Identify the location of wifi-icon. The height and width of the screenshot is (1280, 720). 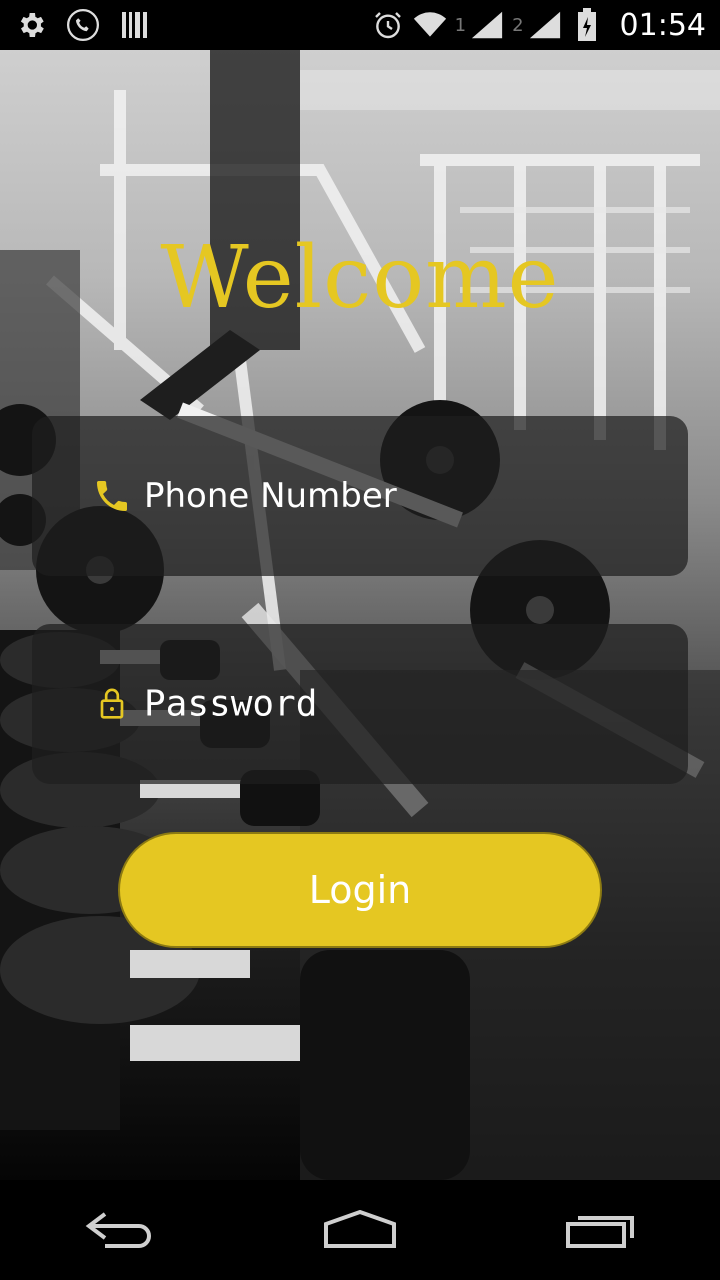
(430, 25).